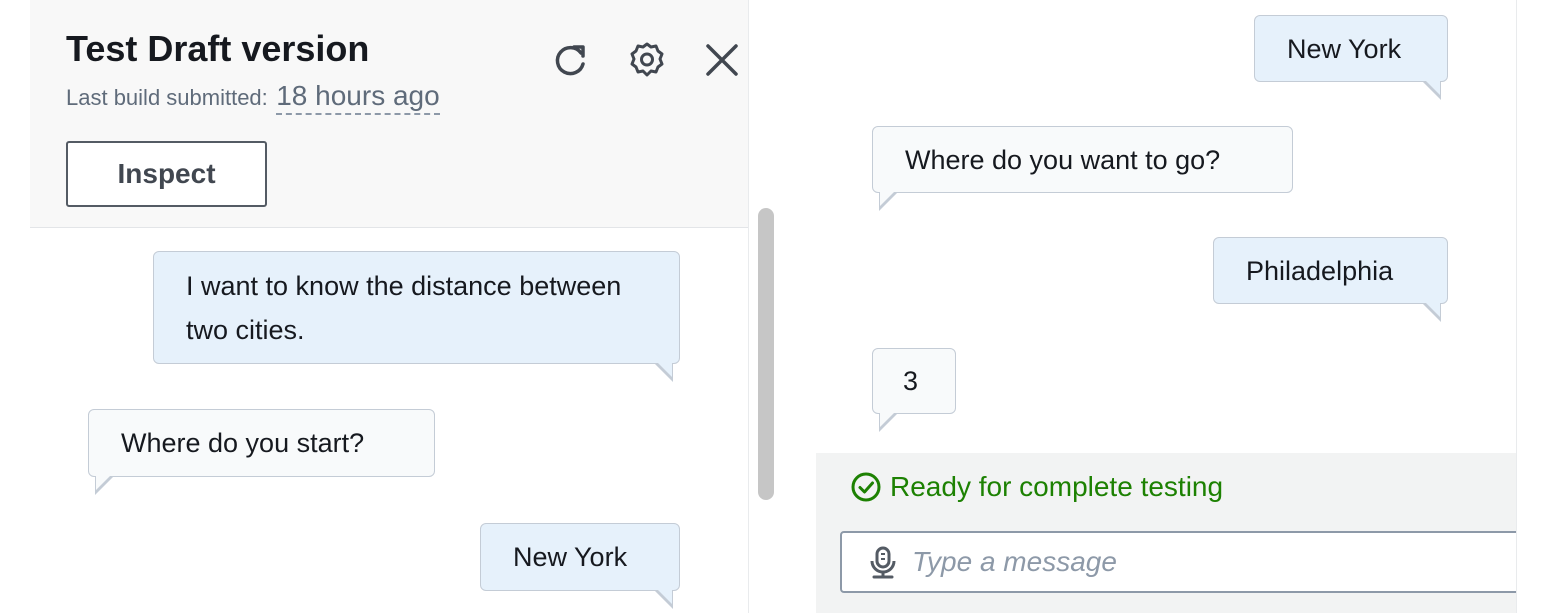 Image resolution: width=1558 pixels, height=613 pixels. I want to click on message-input-box, so click(1190, 562).